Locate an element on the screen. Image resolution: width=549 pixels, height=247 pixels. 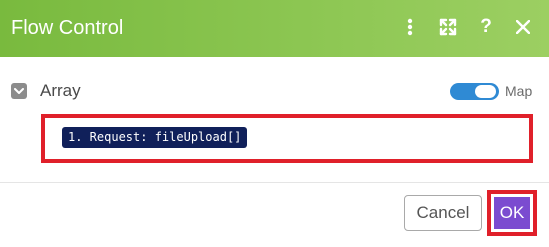
ok-button: OK is located at coordinates (512, 213).